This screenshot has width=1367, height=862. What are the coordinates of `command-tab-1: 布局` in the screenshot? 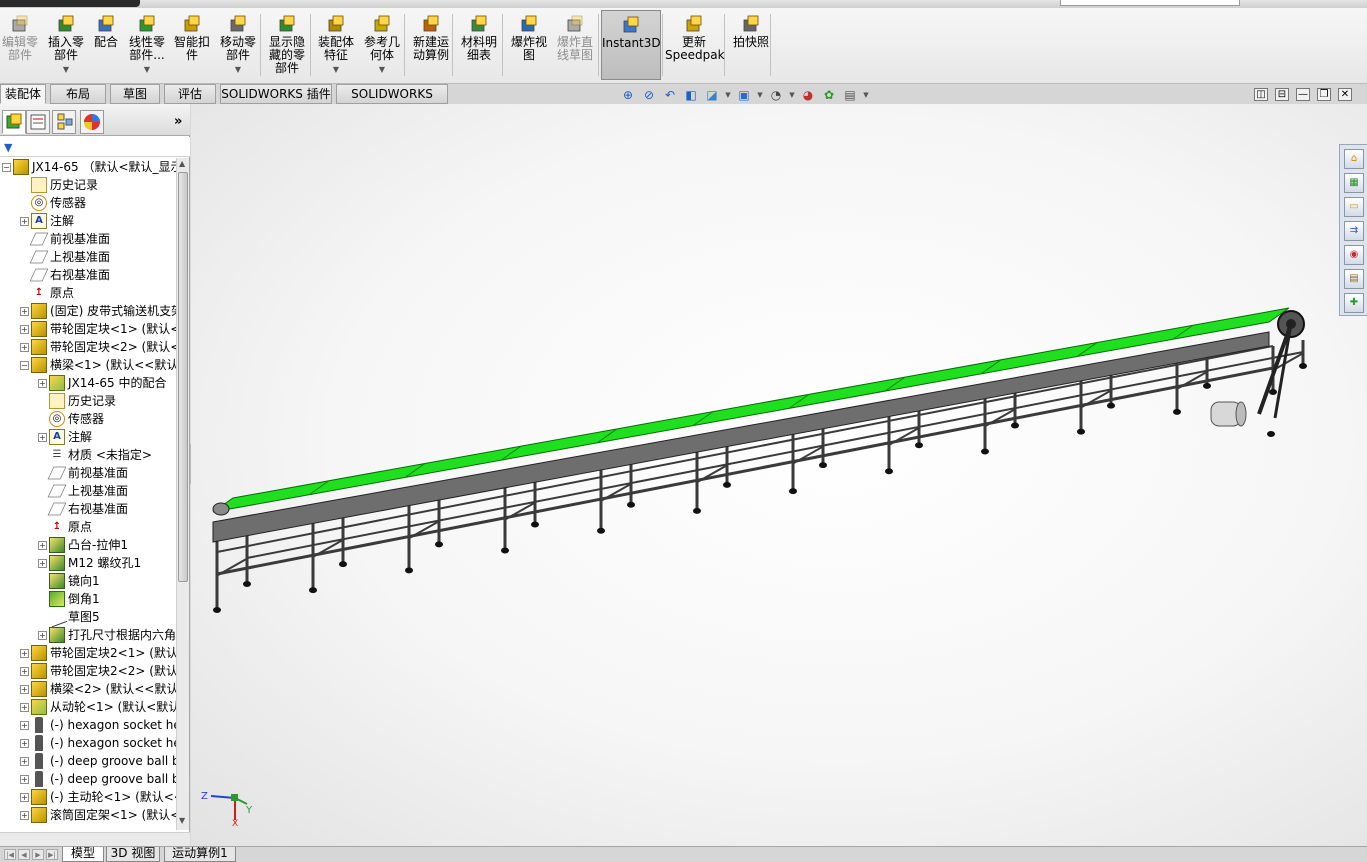 It's located at (78, 94).